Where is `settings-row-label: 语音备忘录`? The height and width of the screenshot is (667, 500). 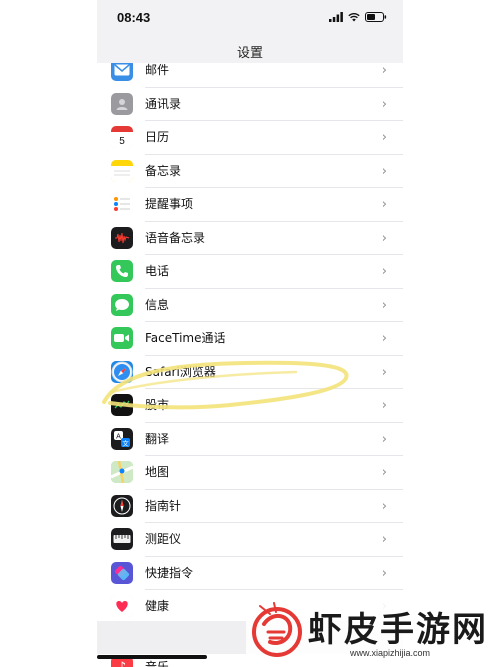
settings-row-label: 语音备忘录 is located at coordinates (175, 237).